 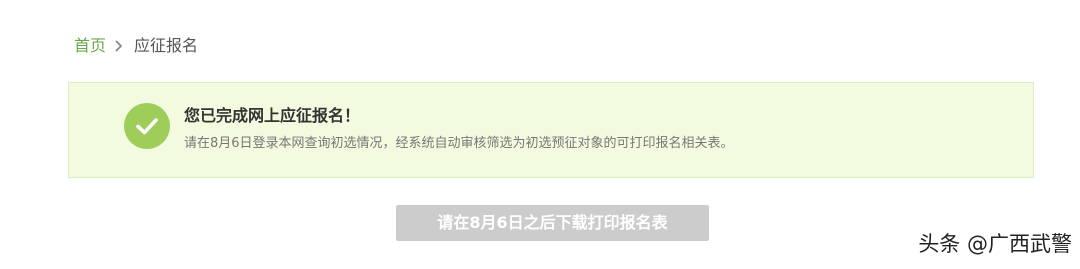 What do you see at coordinates (552, 223) in the screenshot?
I see `download-registration-form-button: 请在8月6日之后下载打印报名表` at bounding box center [552, 223].